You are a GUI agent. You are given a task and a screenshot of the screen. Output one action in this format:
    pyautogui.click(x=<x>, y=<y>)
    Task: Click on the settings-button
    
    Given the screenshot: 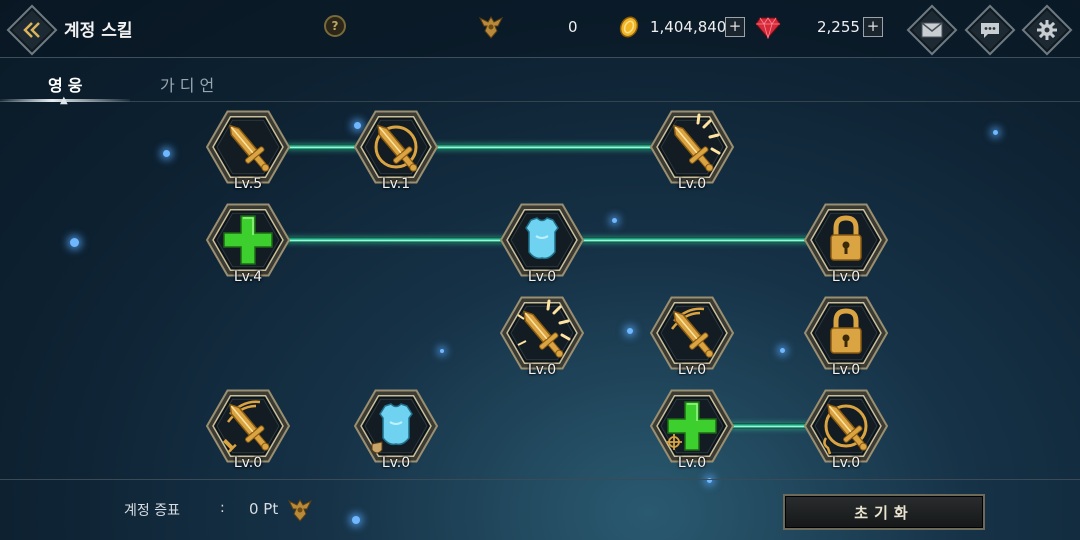 What is the action you would take?
    pyautogui.click(x=1047, y=30)
    